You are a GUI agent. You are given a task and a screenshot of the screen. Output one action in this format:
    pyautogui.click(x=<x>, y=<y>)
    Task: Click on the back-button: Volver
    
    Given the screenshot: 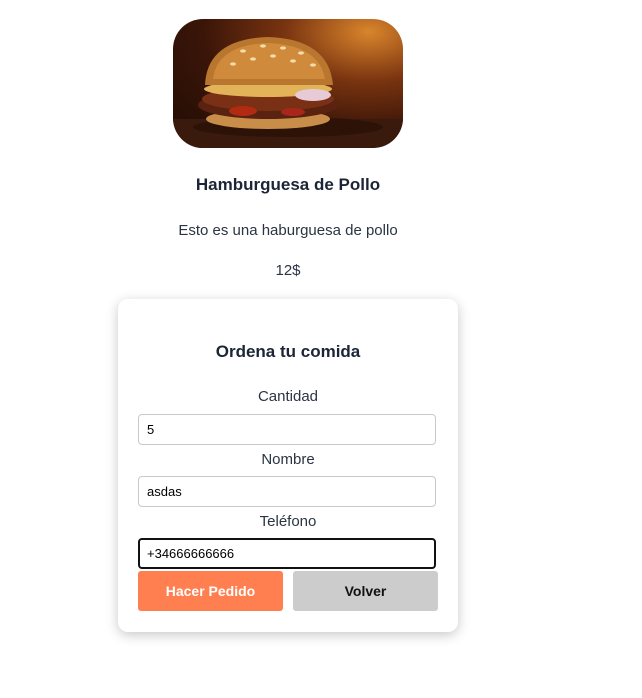 What is the action you would take?
    pyautogui.click(x=365, y=591)
    